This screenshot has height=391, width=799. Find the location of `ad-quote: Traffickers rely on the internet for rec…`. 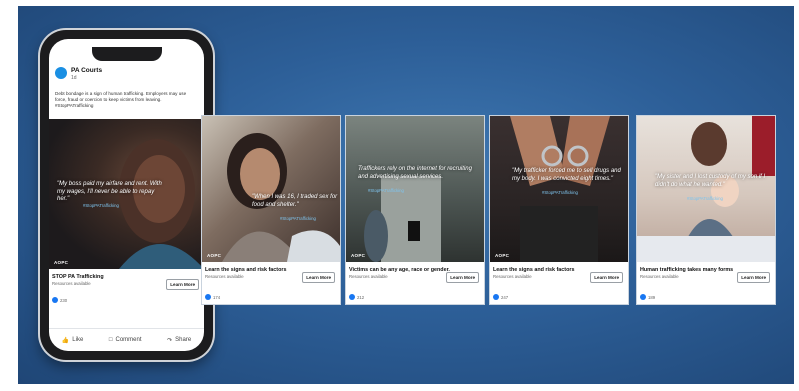

ad-quote: Traffickers rely on the internet for rec… is located at coordinates (415, 173).